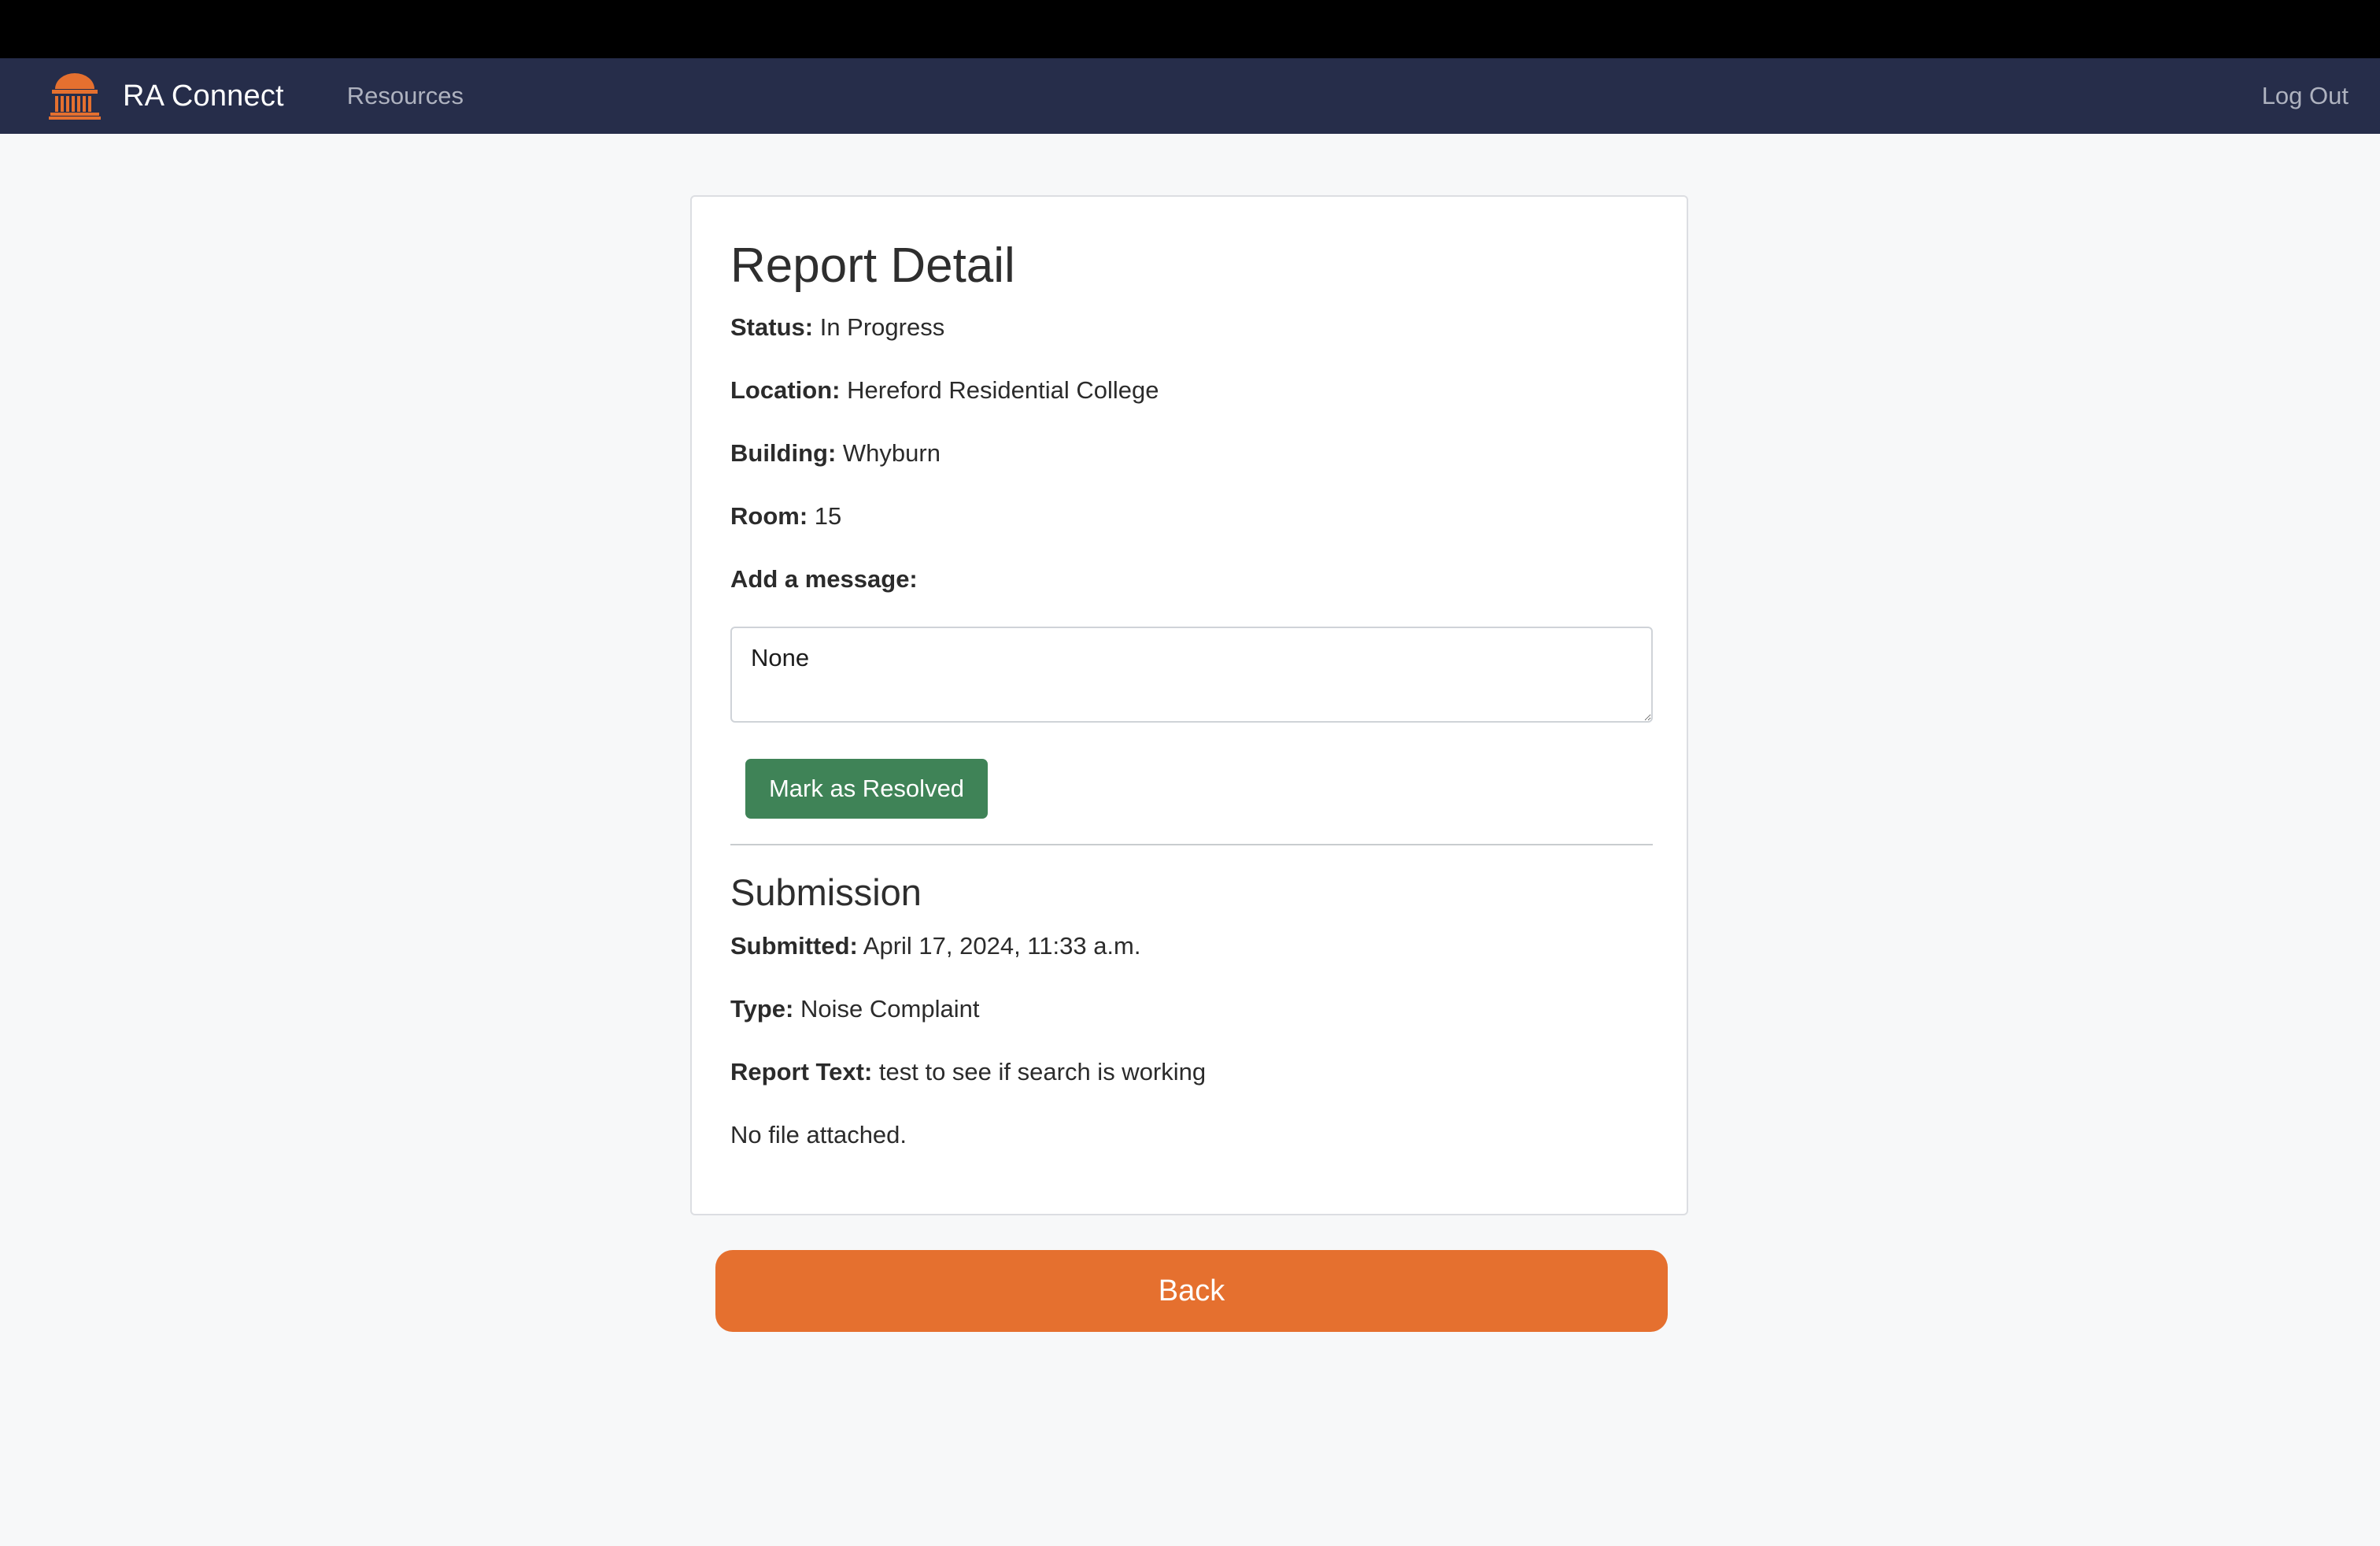 The width and height of the screenshot is (2380, 1546). Describe the element at coordinates (406, 96) in the screenshot. I see `nav-link-resources: Resources` at that location.